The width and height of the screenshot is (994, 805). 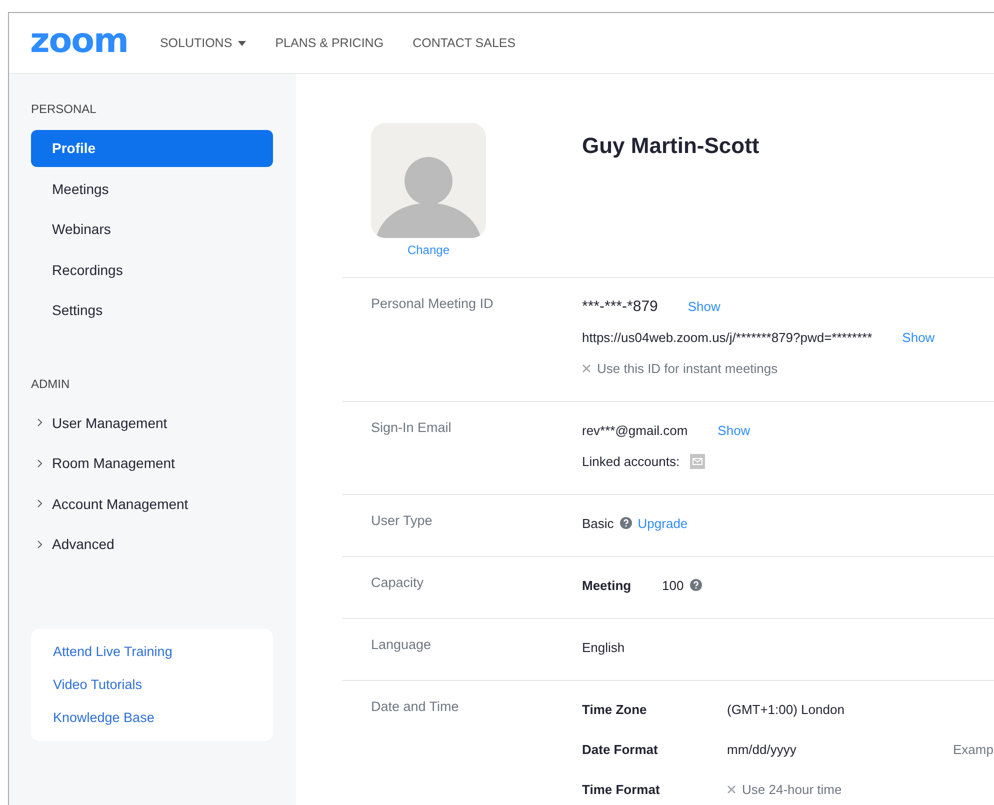 What do you see at coordinates (113, 463) in the screenshot?
I see `sidebar-item: Room Management` at bounding box center [113, 463].